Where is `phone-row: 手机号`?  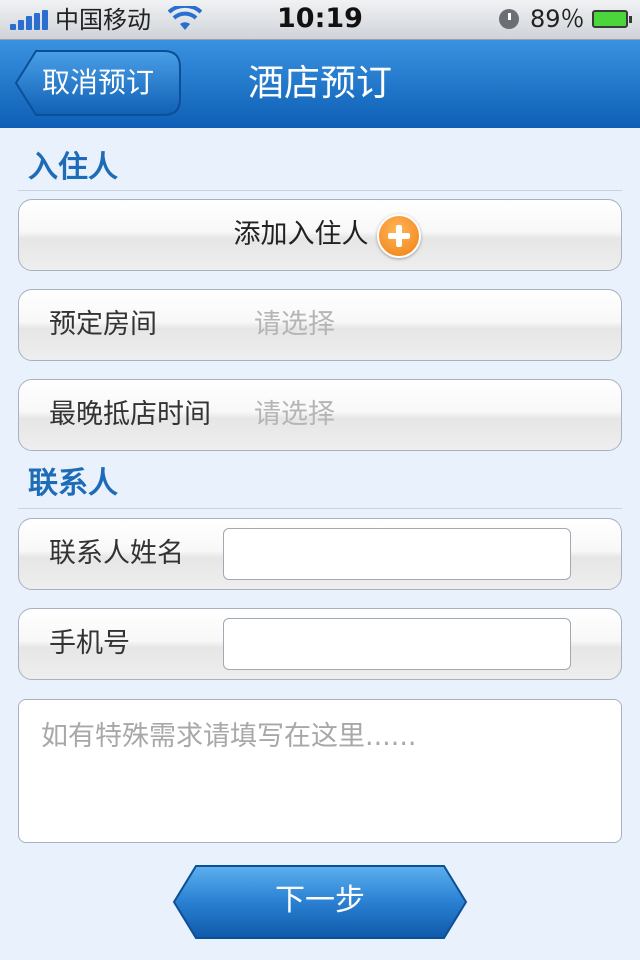 phone-row: 手机号 is located at coordinates (320, 644).